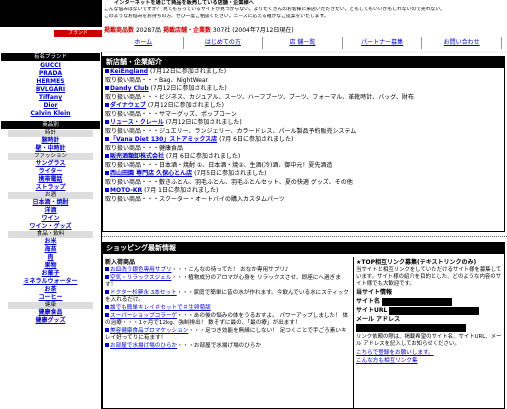  What do you see at coordinates (119, 30) in the screenshot?
I see `stats-items-label: 掲載商品数` at bounding box center [119, 30].